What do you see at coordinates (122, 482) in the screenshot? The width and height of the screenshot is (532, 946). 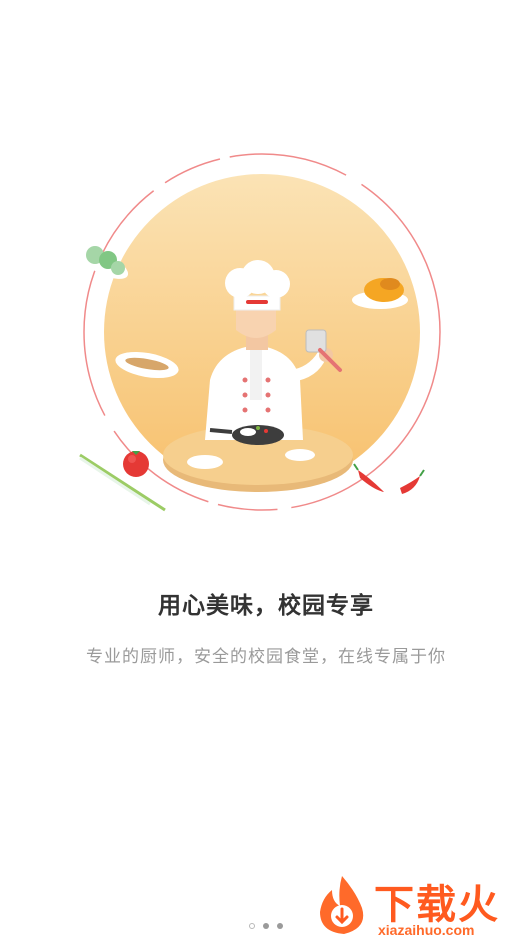 I see `scallion-icon` at bounding box center [122, 482].